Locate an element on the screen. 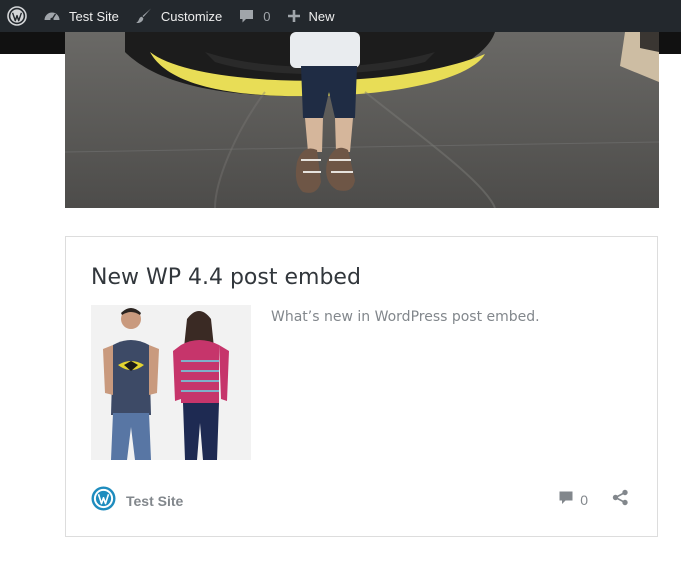 The width and height of the screenshot is (681, 563). embed-comments-count: 0 is located at coordinates (584, 500).